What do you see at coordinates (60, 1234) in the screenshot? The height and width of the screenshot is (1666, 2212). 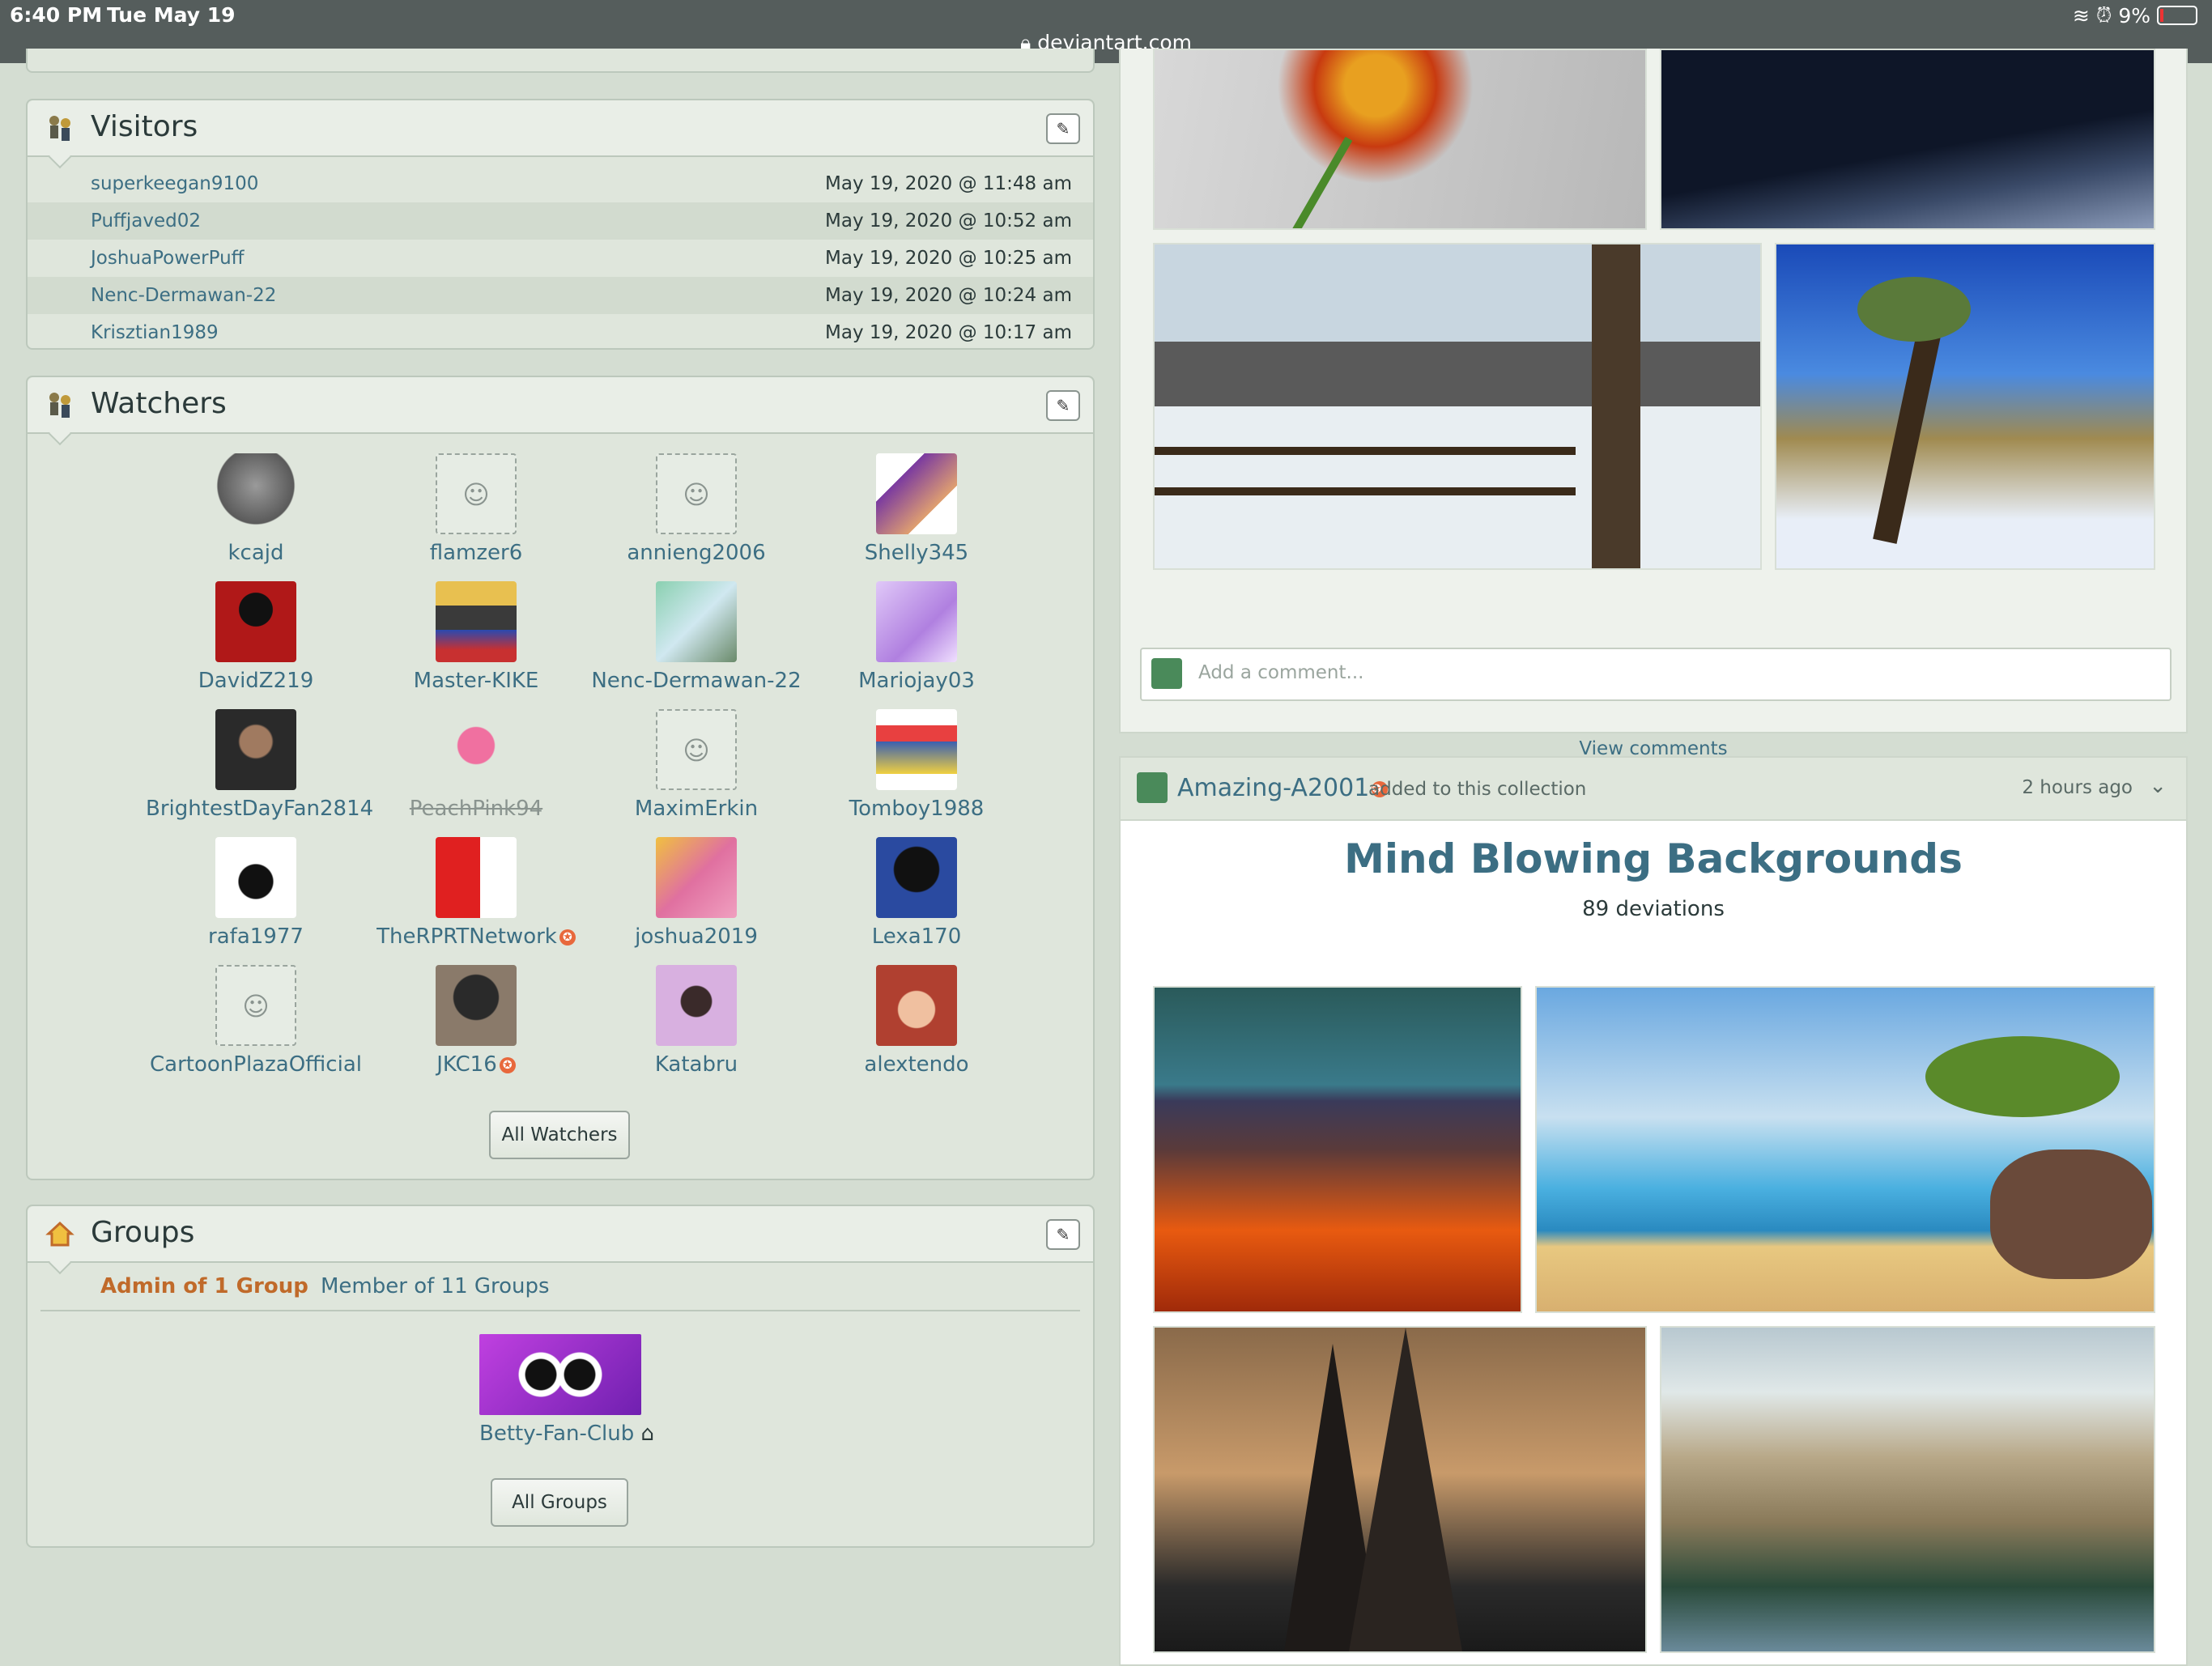 I see `house-icon` at bounding box center [60, 1234].